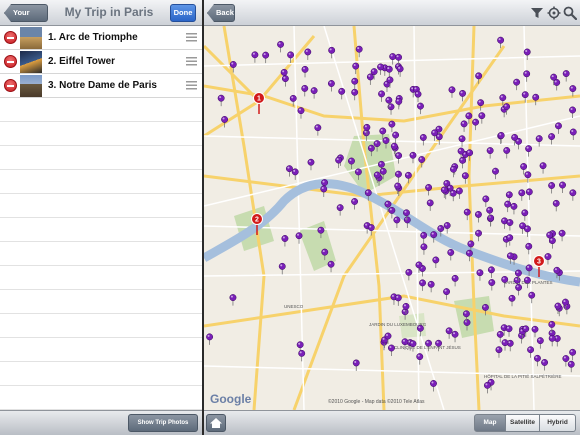  Describe the element at coordinates (101, 38) in the screenshot. I see `list-item: 1. Arc de Triomphe` at that location.